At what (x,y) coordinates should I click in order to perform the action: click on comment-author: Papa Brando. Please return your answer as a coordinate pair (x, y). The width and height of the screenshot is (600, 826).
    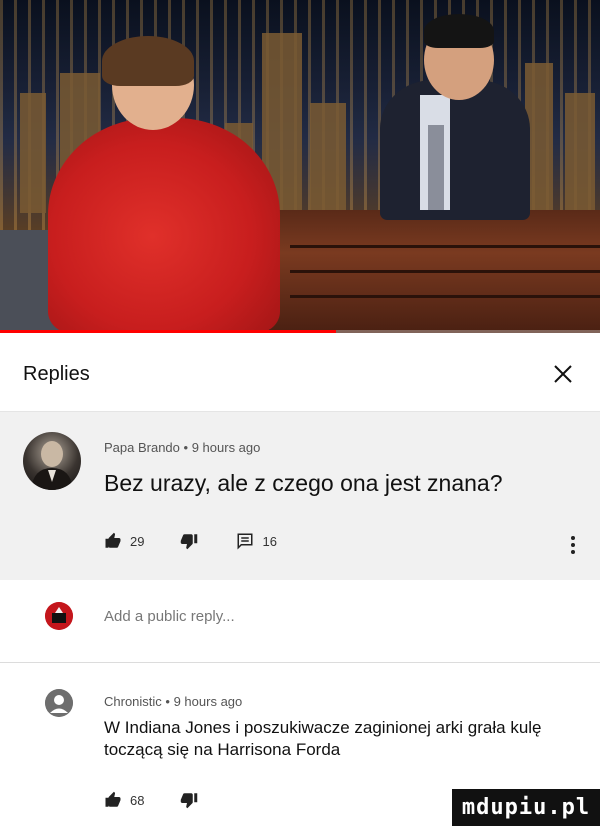
    Looking at the image, I should click on (142, 447).